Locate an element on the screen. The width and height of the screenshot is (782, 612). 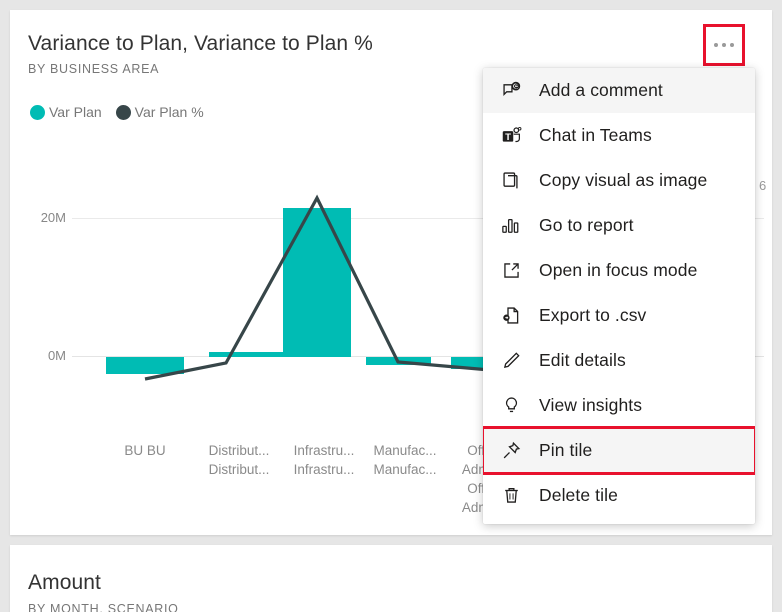
more-options-button is located at coordinates (724, 45).